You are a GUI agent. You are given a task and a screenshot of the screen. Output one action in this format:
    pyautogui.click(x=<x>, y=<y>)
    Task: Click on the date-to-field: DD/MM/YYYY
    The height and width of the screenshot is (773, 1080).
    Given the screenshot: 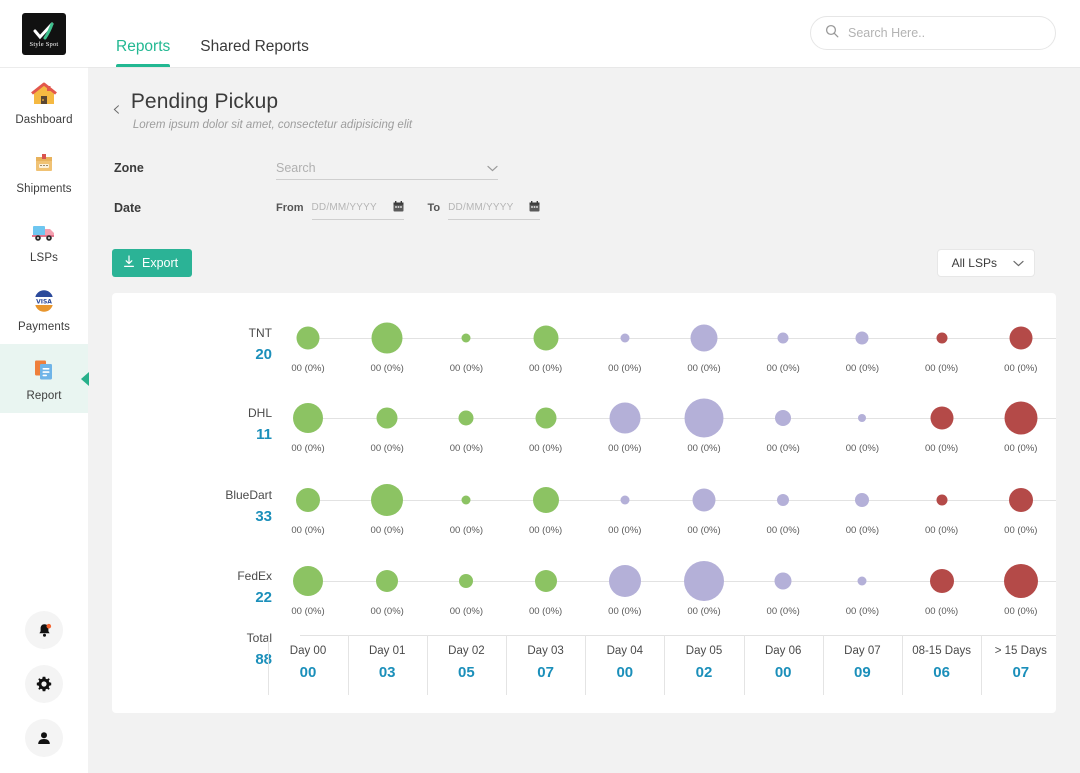 What is the action you would take?
    pyautogui.click(x=494, y=208)
    